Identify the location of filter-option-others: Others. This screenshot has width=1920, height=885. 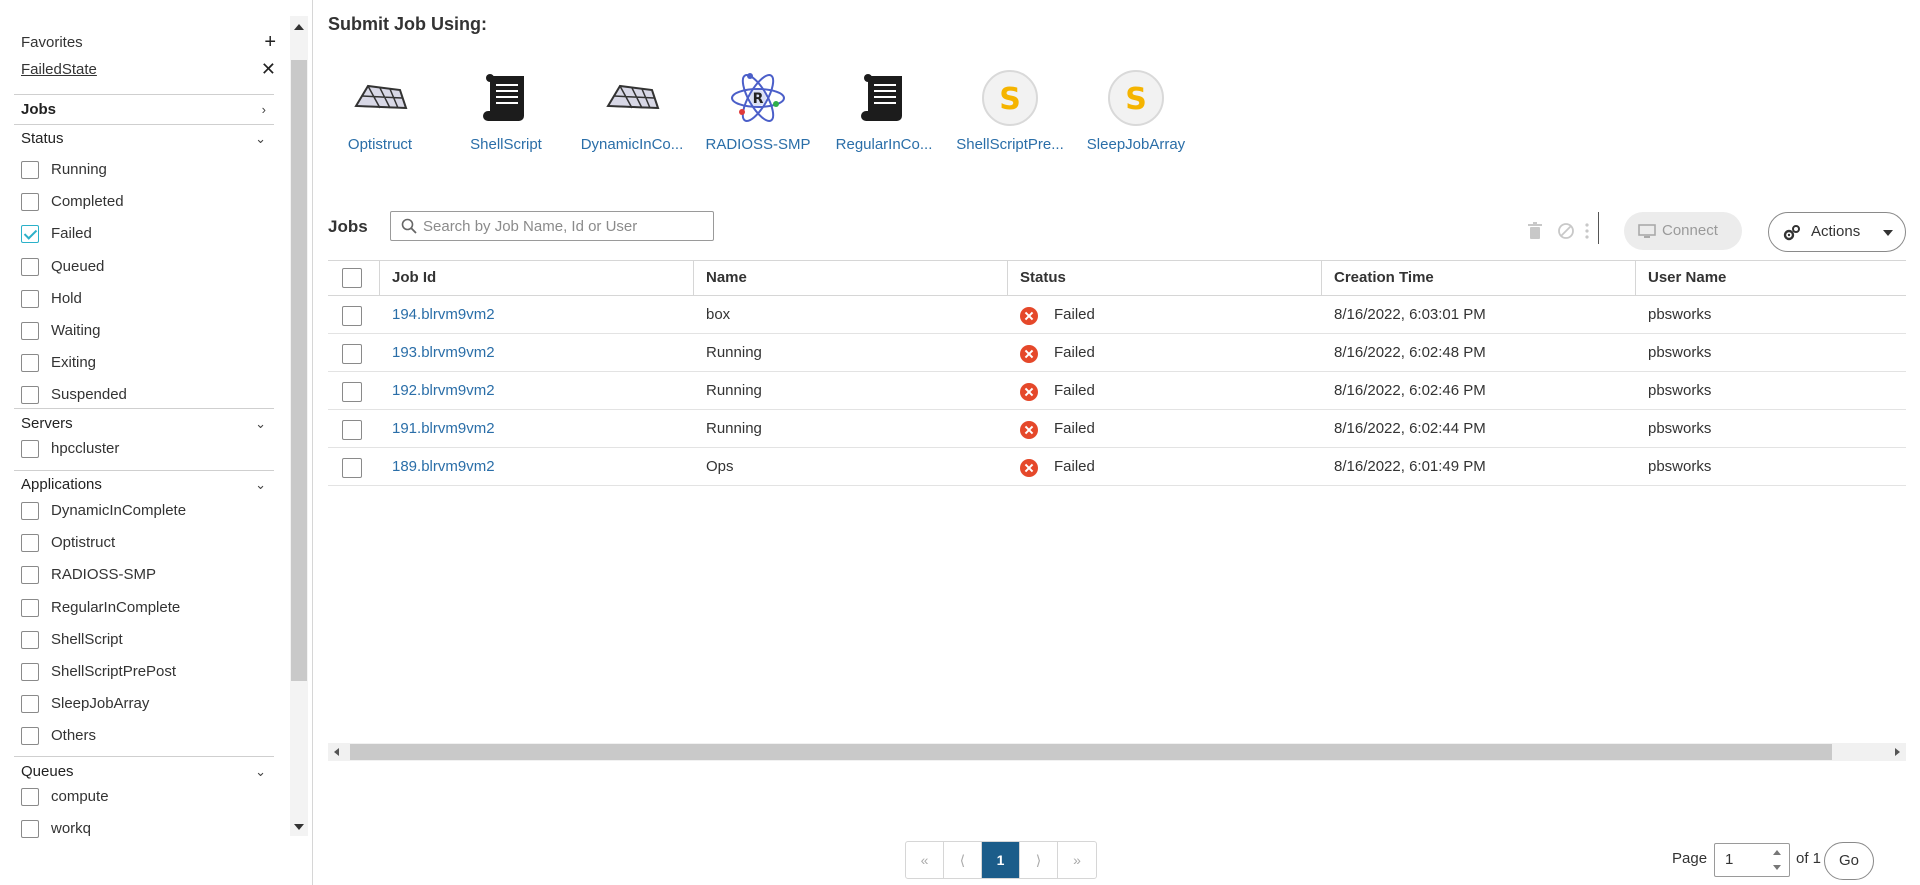
(148, 737).